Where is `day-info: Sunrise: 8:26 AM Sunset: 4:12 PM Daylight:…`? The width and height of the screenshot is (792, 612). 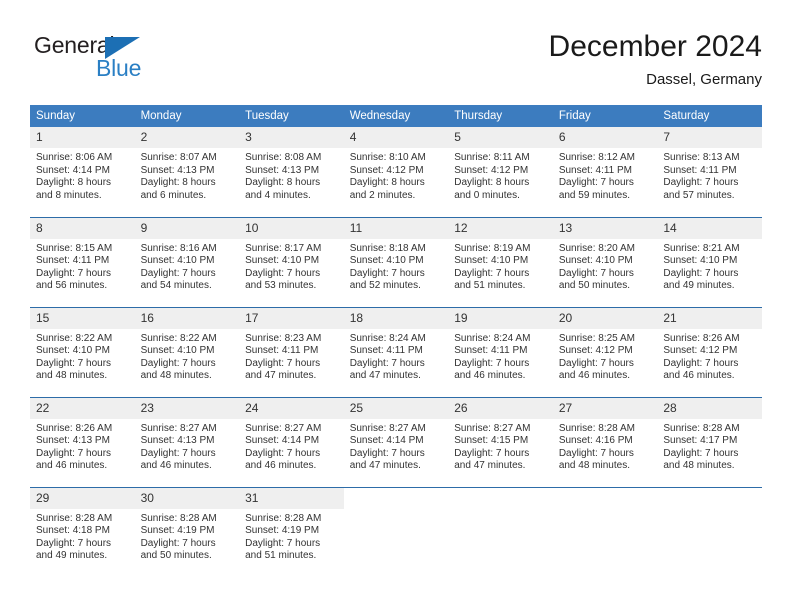
day-info: Sunrise: 8:26 AM Sunset: 4:12 PM Daylight:… is located at coordinates (709, 356).